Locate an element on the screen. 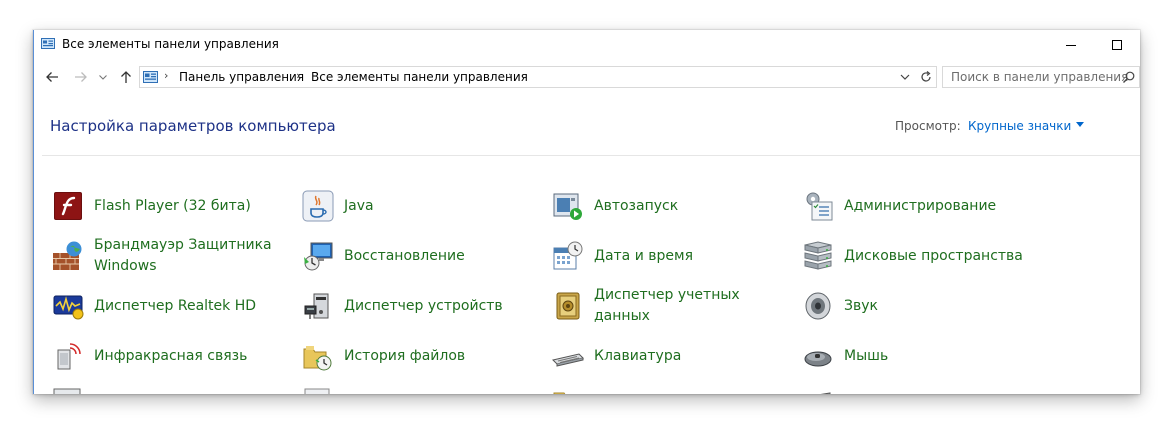  search-placeholder: Поиск в панели управления is located at coordinates (1040, 77).